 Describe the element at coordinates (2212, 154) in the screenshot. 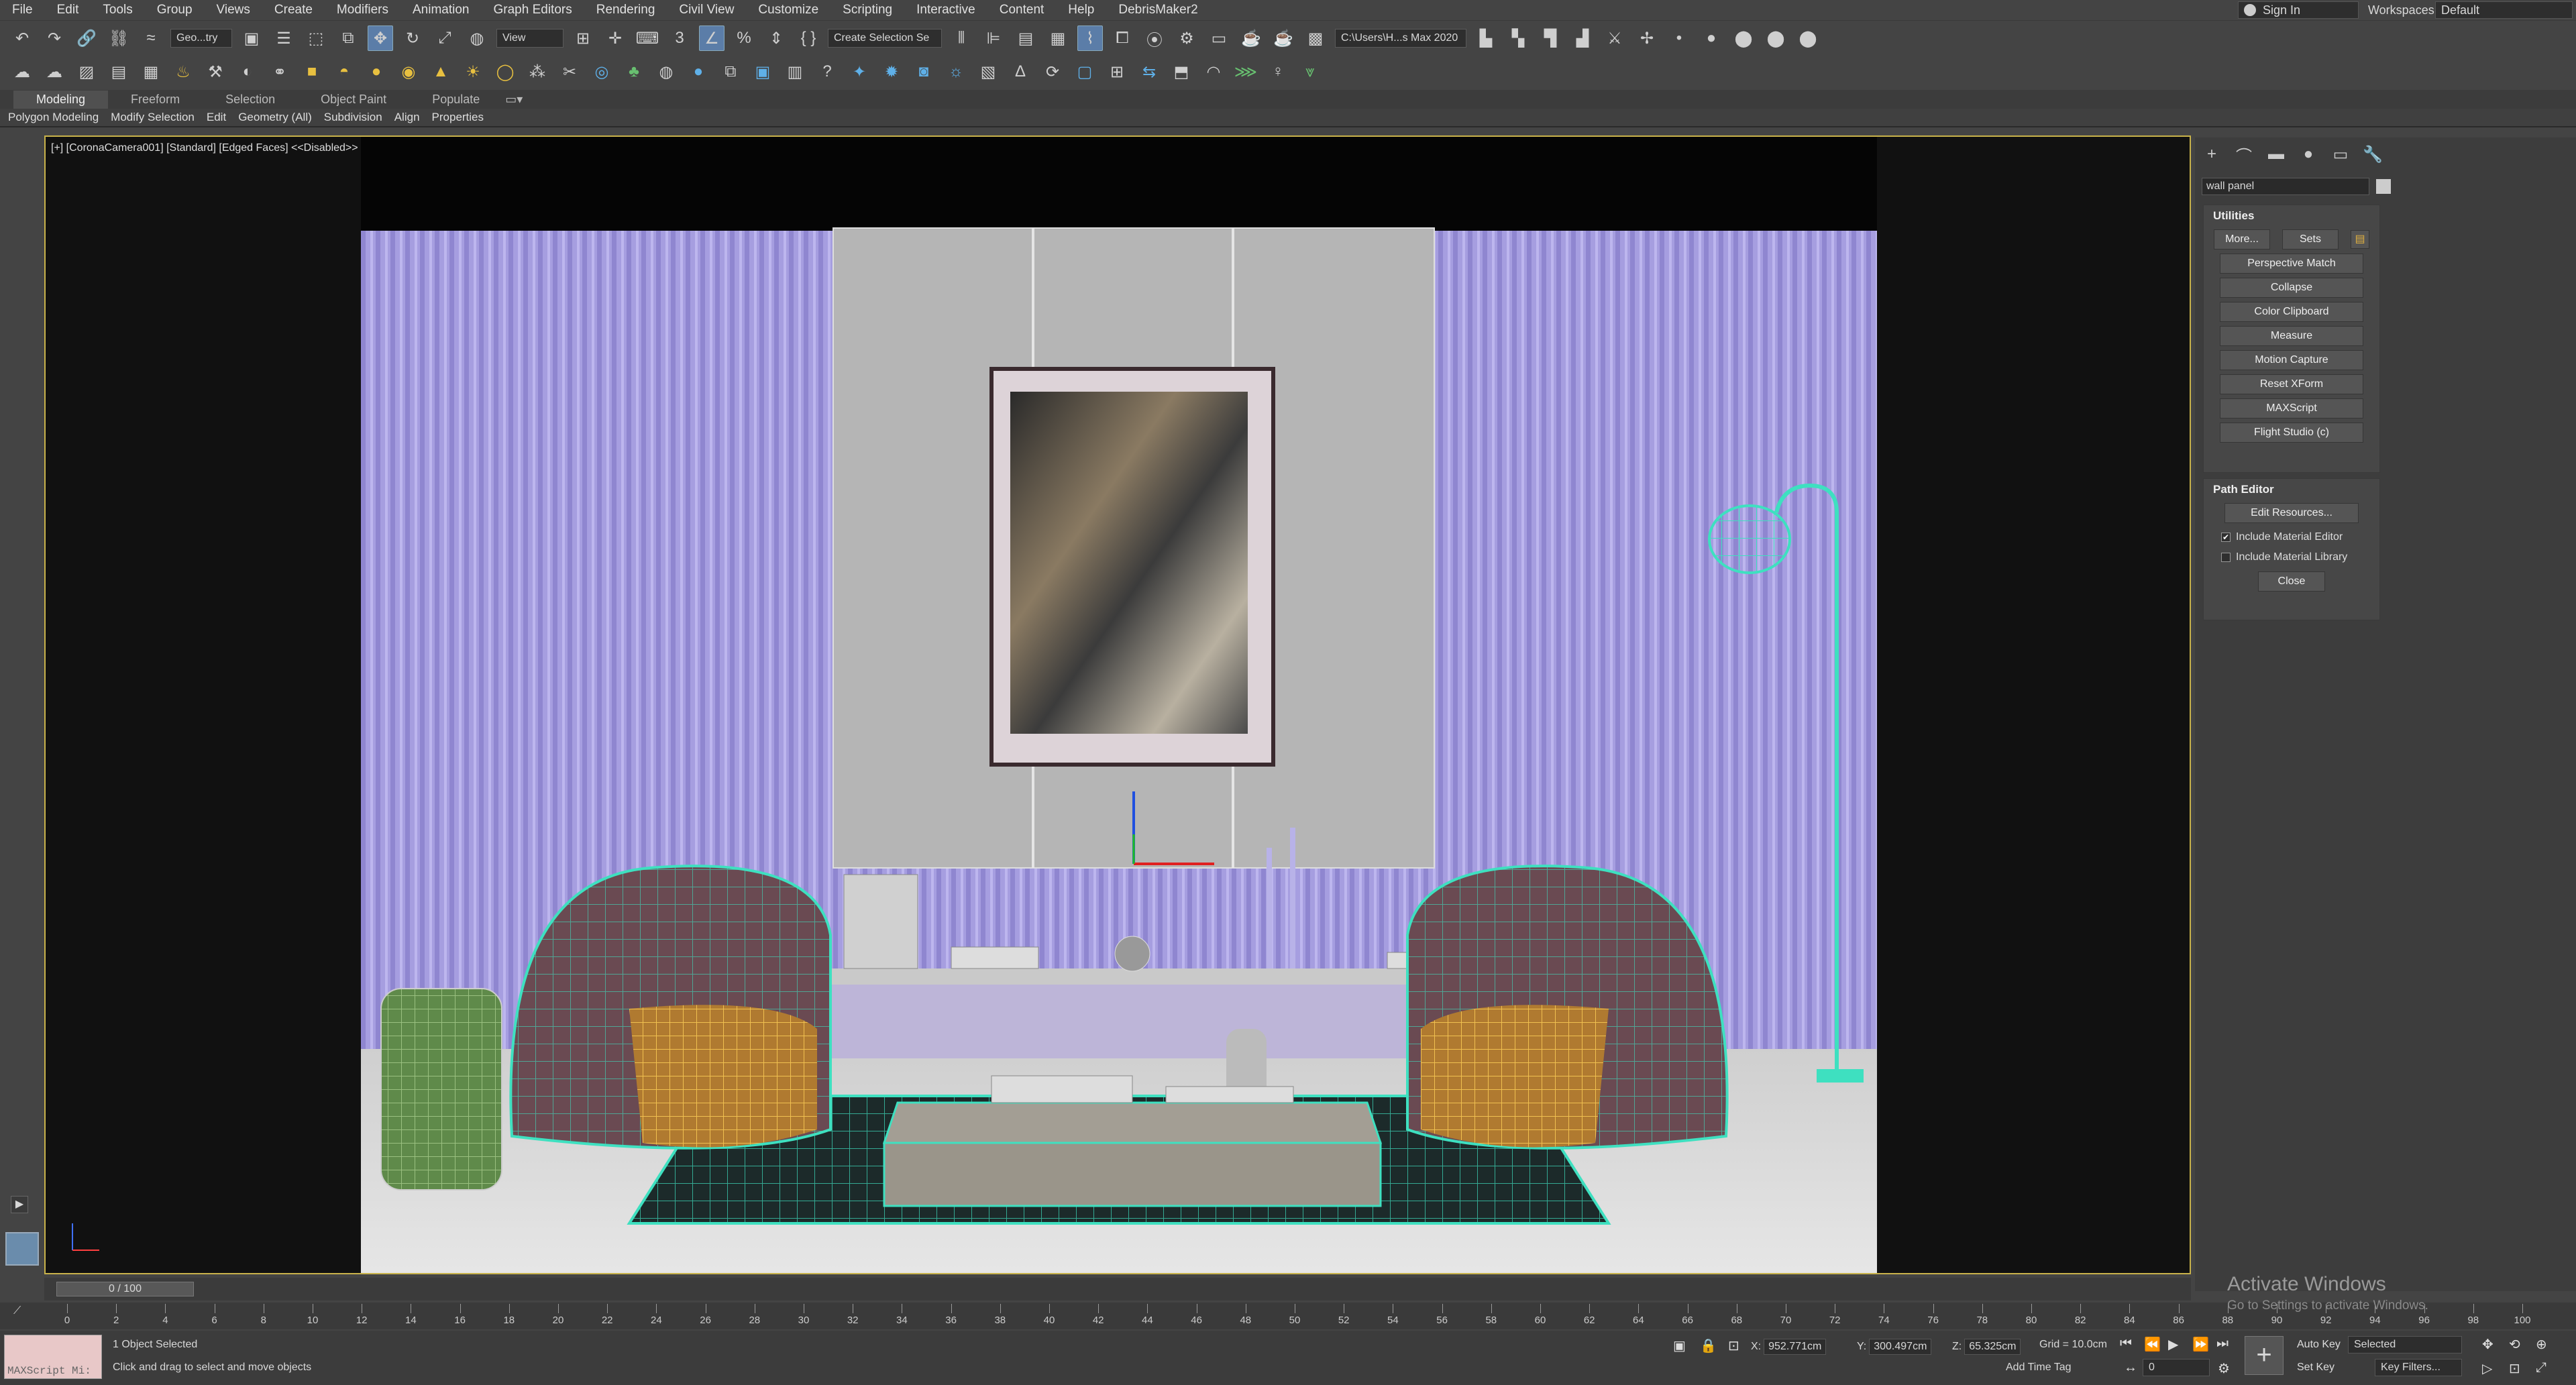

I see `create-tab-icon: +` at that location.